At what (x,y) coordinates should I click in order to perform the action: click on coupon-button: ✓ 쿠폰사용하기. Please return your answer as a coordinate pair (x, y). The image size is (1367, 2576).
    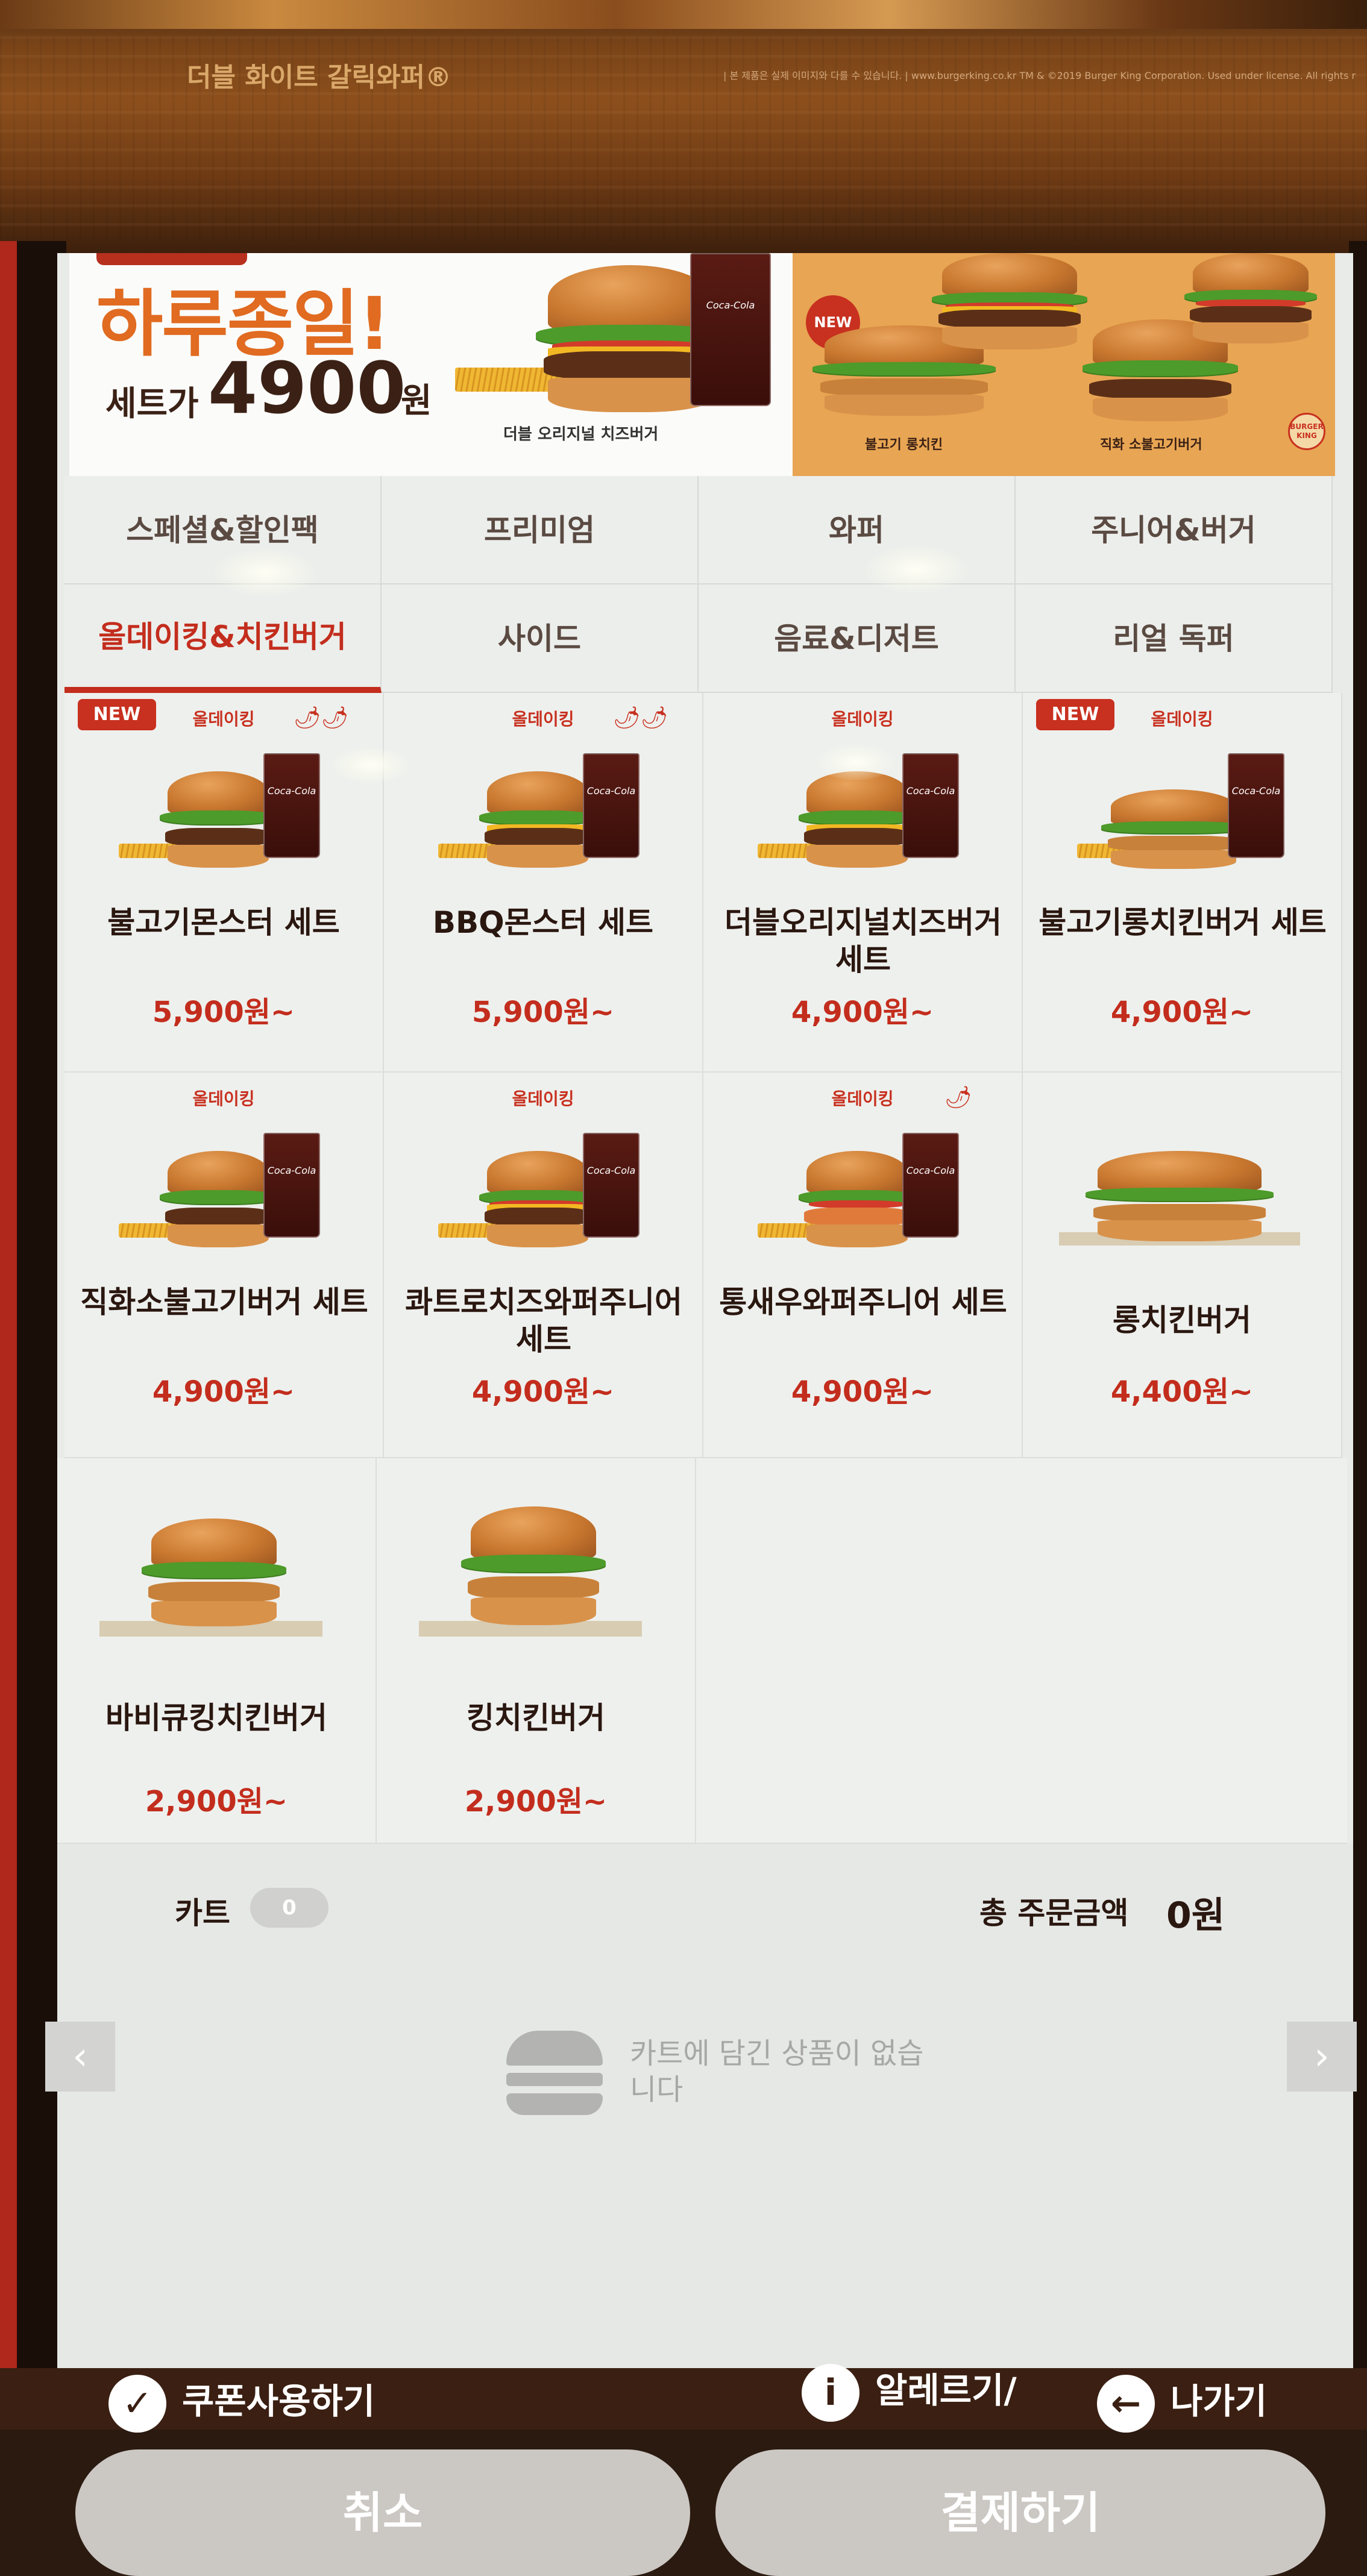
    Looking at the image, I should click on (241, 2403).